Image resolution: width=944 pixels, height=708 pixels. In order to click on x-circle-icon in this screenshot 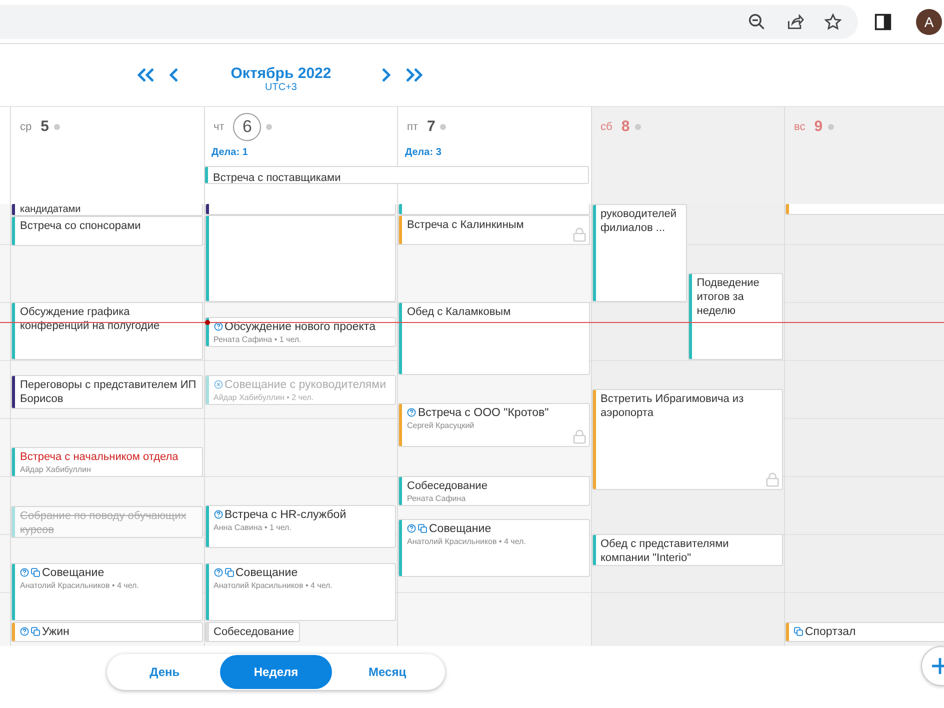, I will do `click(218, 384)`.